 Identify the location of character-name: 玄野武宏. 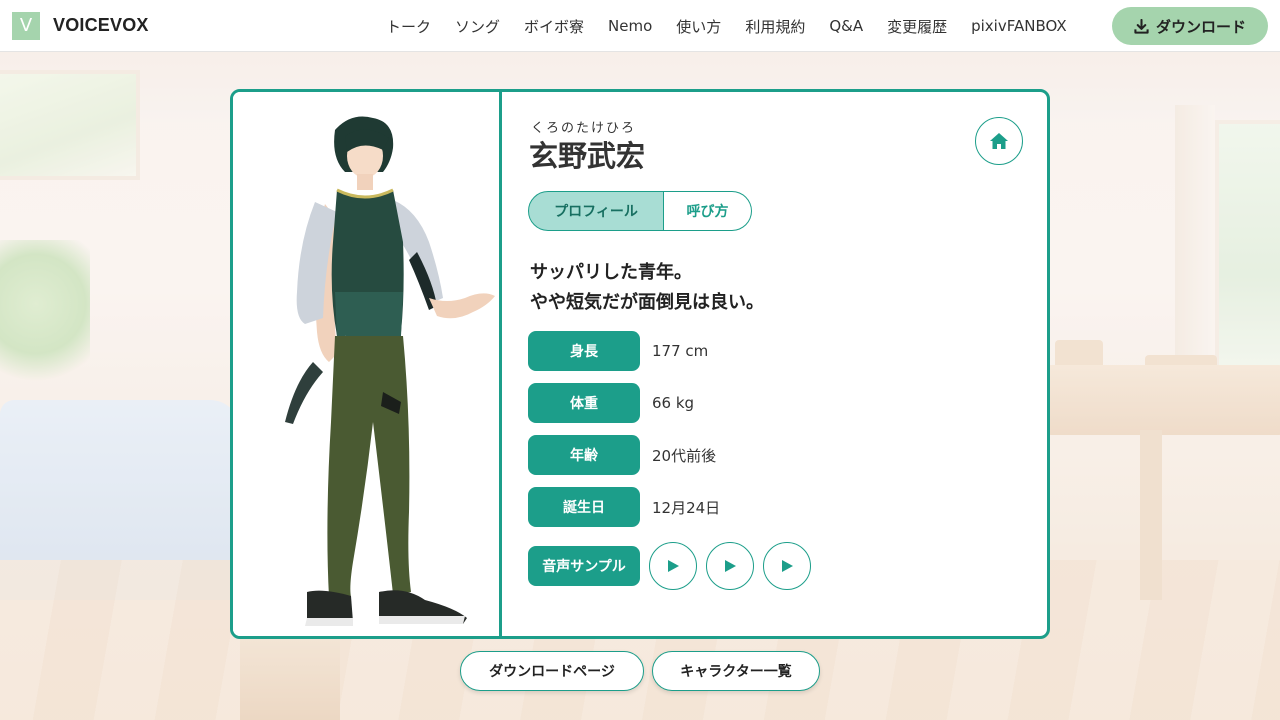
(587, 156).